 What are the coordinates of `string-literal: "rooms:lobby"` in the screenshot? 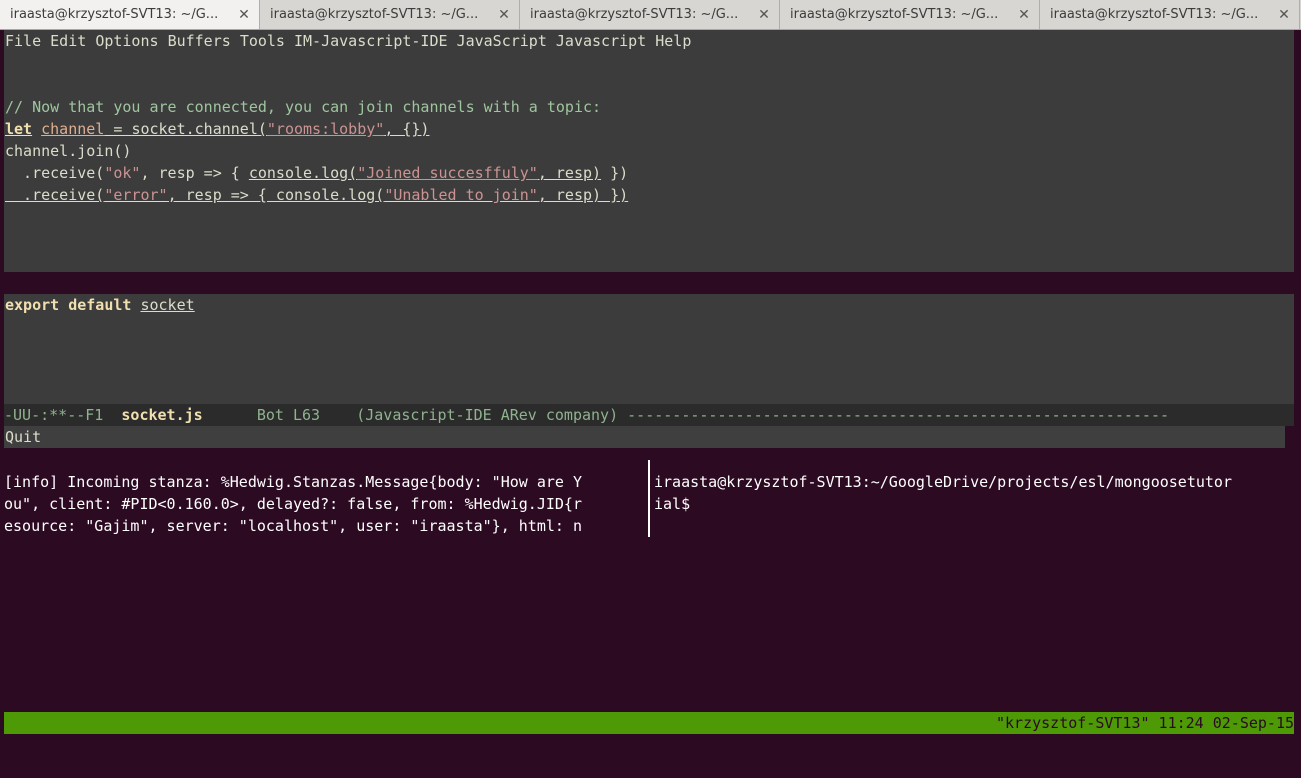 It's located at (325, 129).